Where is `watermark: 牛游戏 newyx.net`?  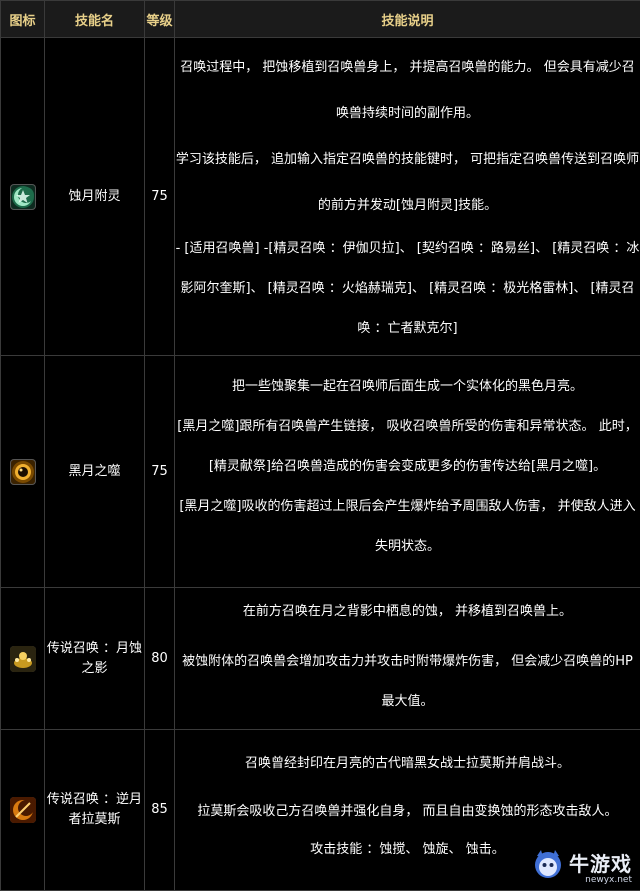 watermark: 牛游戏 newyx.net is located at coordinates (581, 866).